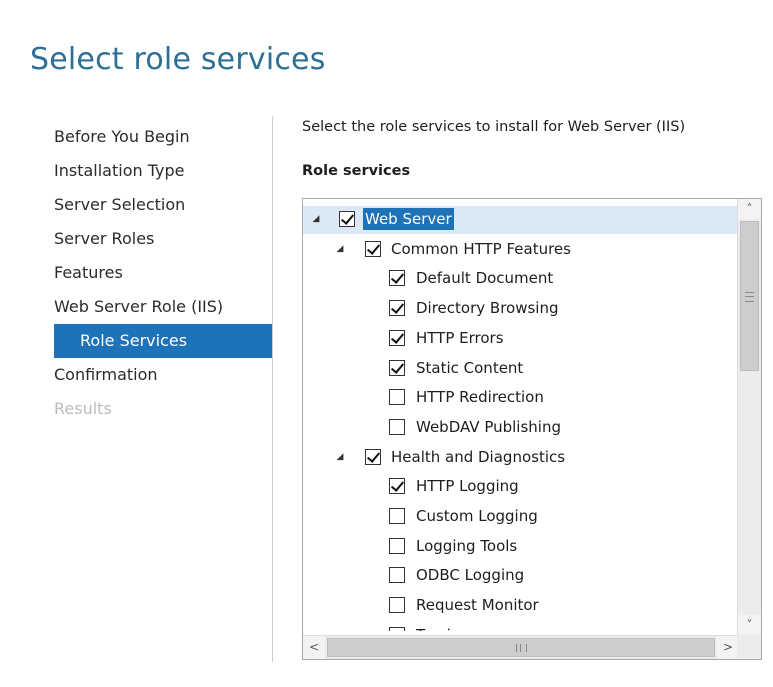 This screenshot has width=773, height=687. What do you see at coordinates (728, 647) in the screenshot?
I see `scroll-right-icon: >` at bounding box center [728, 647].